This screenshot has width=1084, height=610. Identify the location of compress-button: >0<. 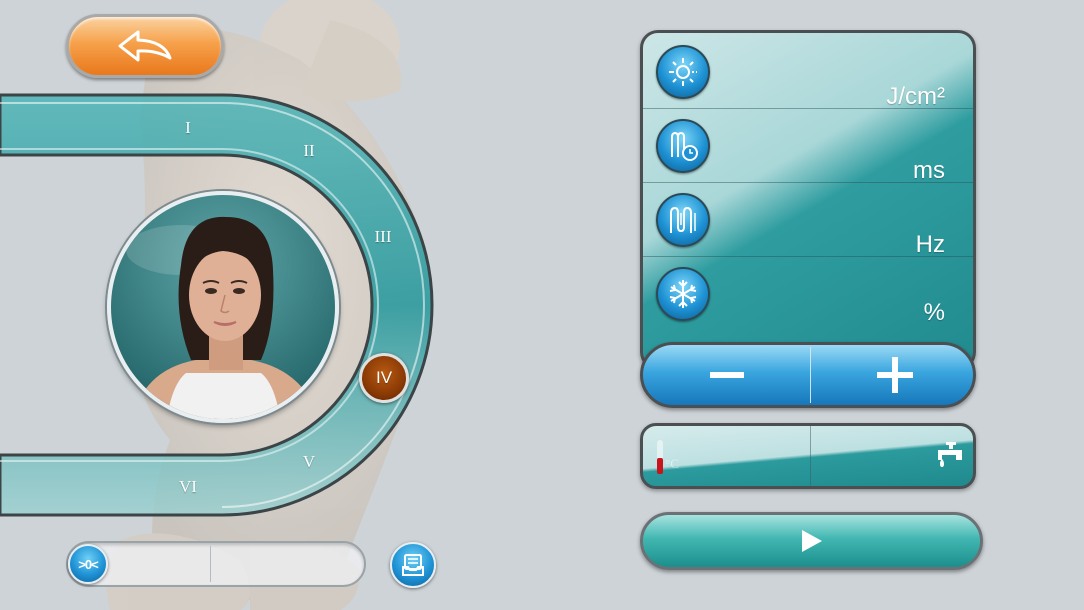
(88, 564).